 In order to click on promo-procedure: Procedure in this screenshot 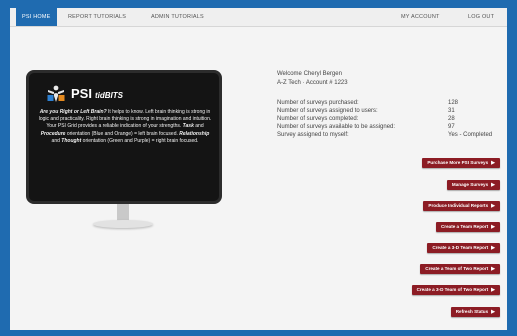, I will do `click(53, 133)`.